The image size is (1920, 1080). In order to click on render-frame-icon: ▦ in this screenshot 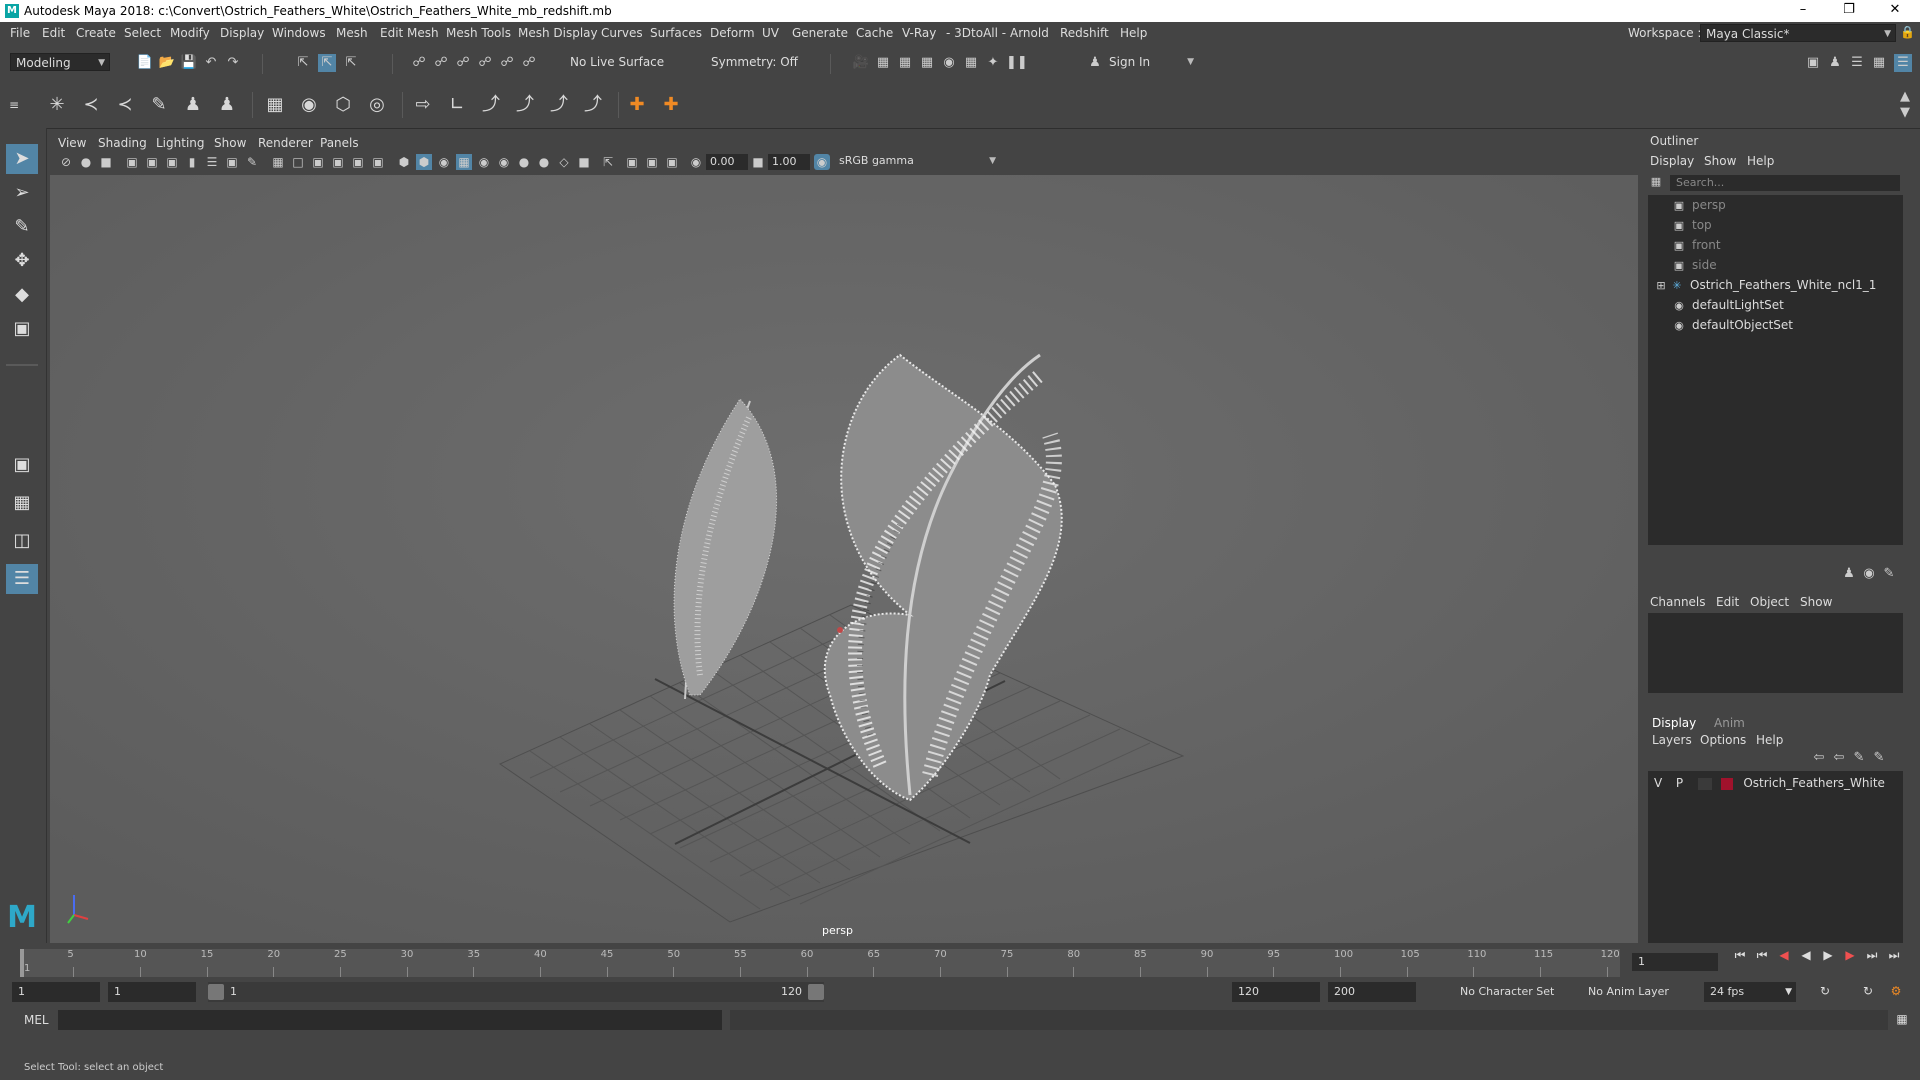, I will do `click(883, 63)`.